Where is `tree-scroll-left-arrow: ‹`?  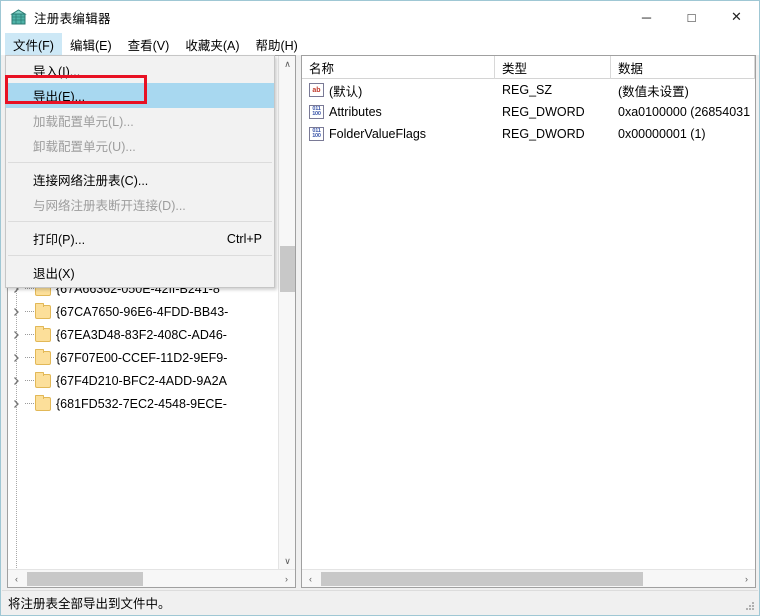 tree-scroll-left-arrow: ‹ is located at coordinates (16, 578).